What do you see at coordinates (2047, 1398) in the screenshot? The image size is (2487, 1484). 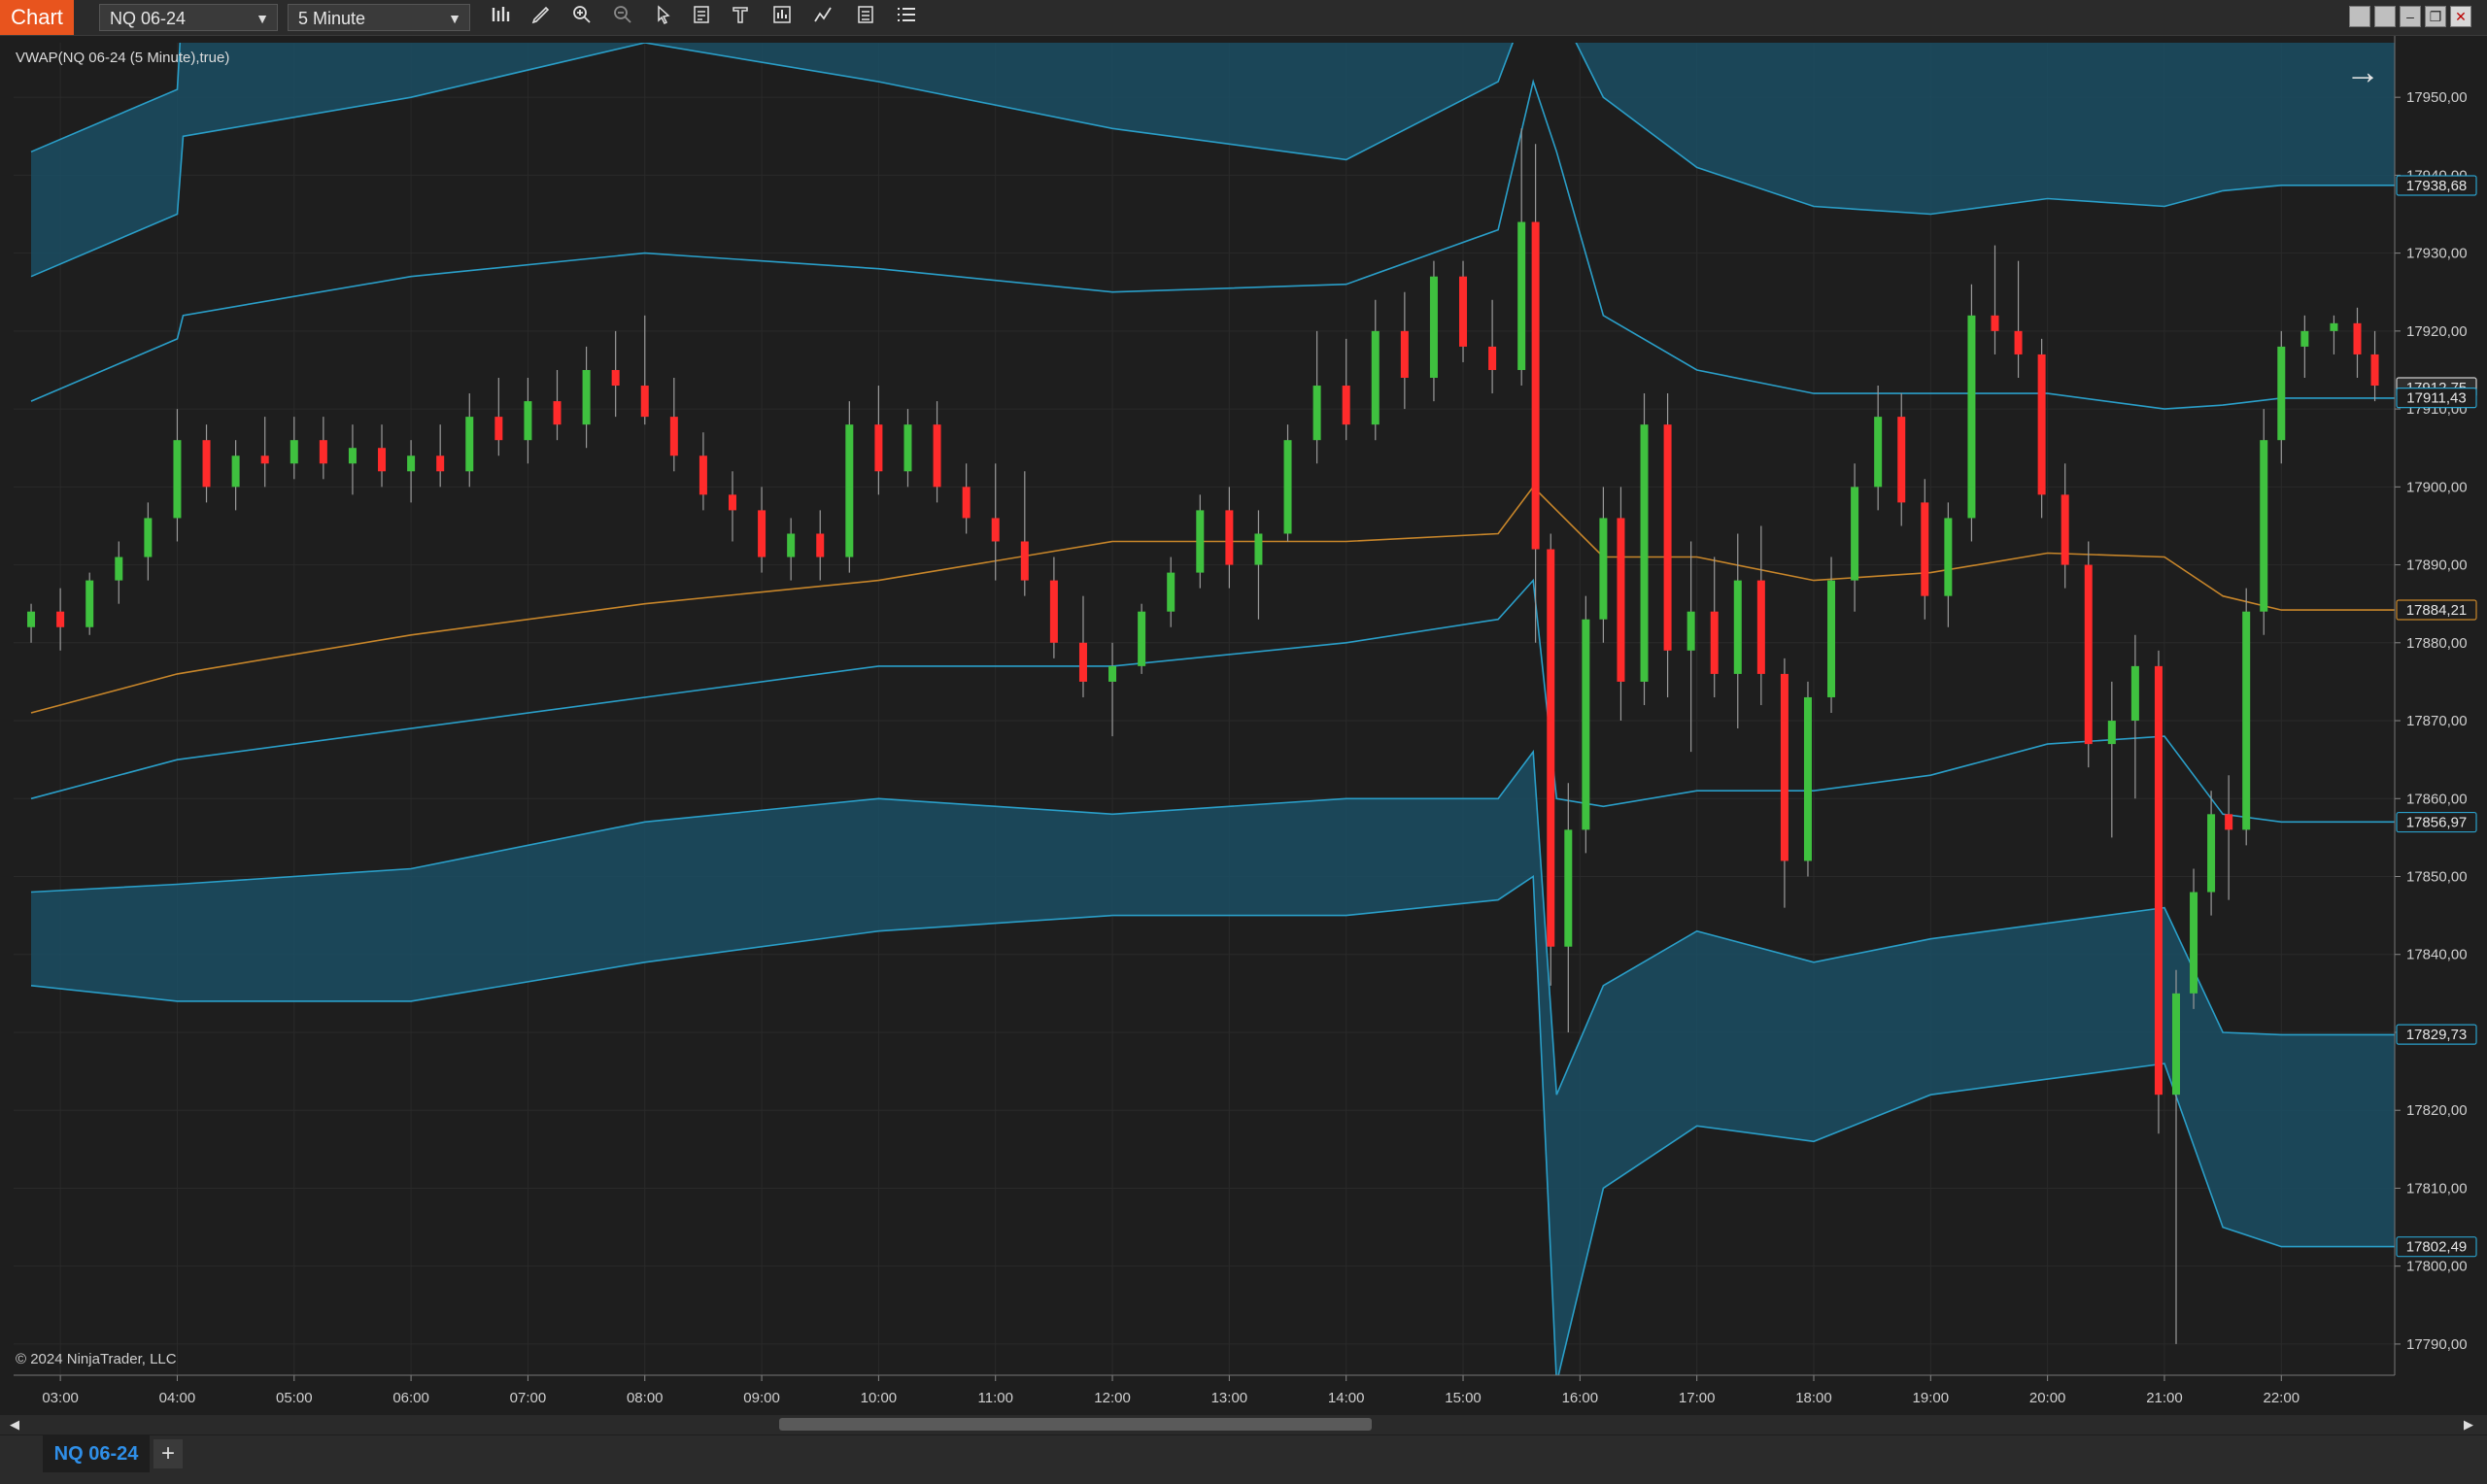 I see `x-tick-label: 20:00` at bounding box center [2047, 1398].